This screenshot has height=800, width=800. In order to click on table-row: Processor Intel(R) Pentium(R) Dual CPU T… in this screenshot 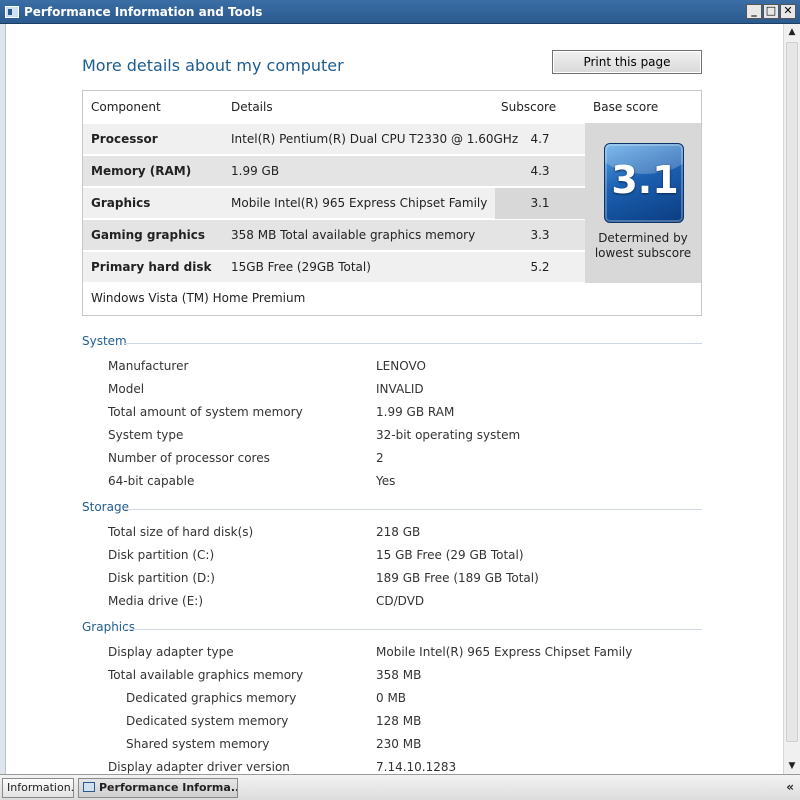, I will do `click(334, 138)`.